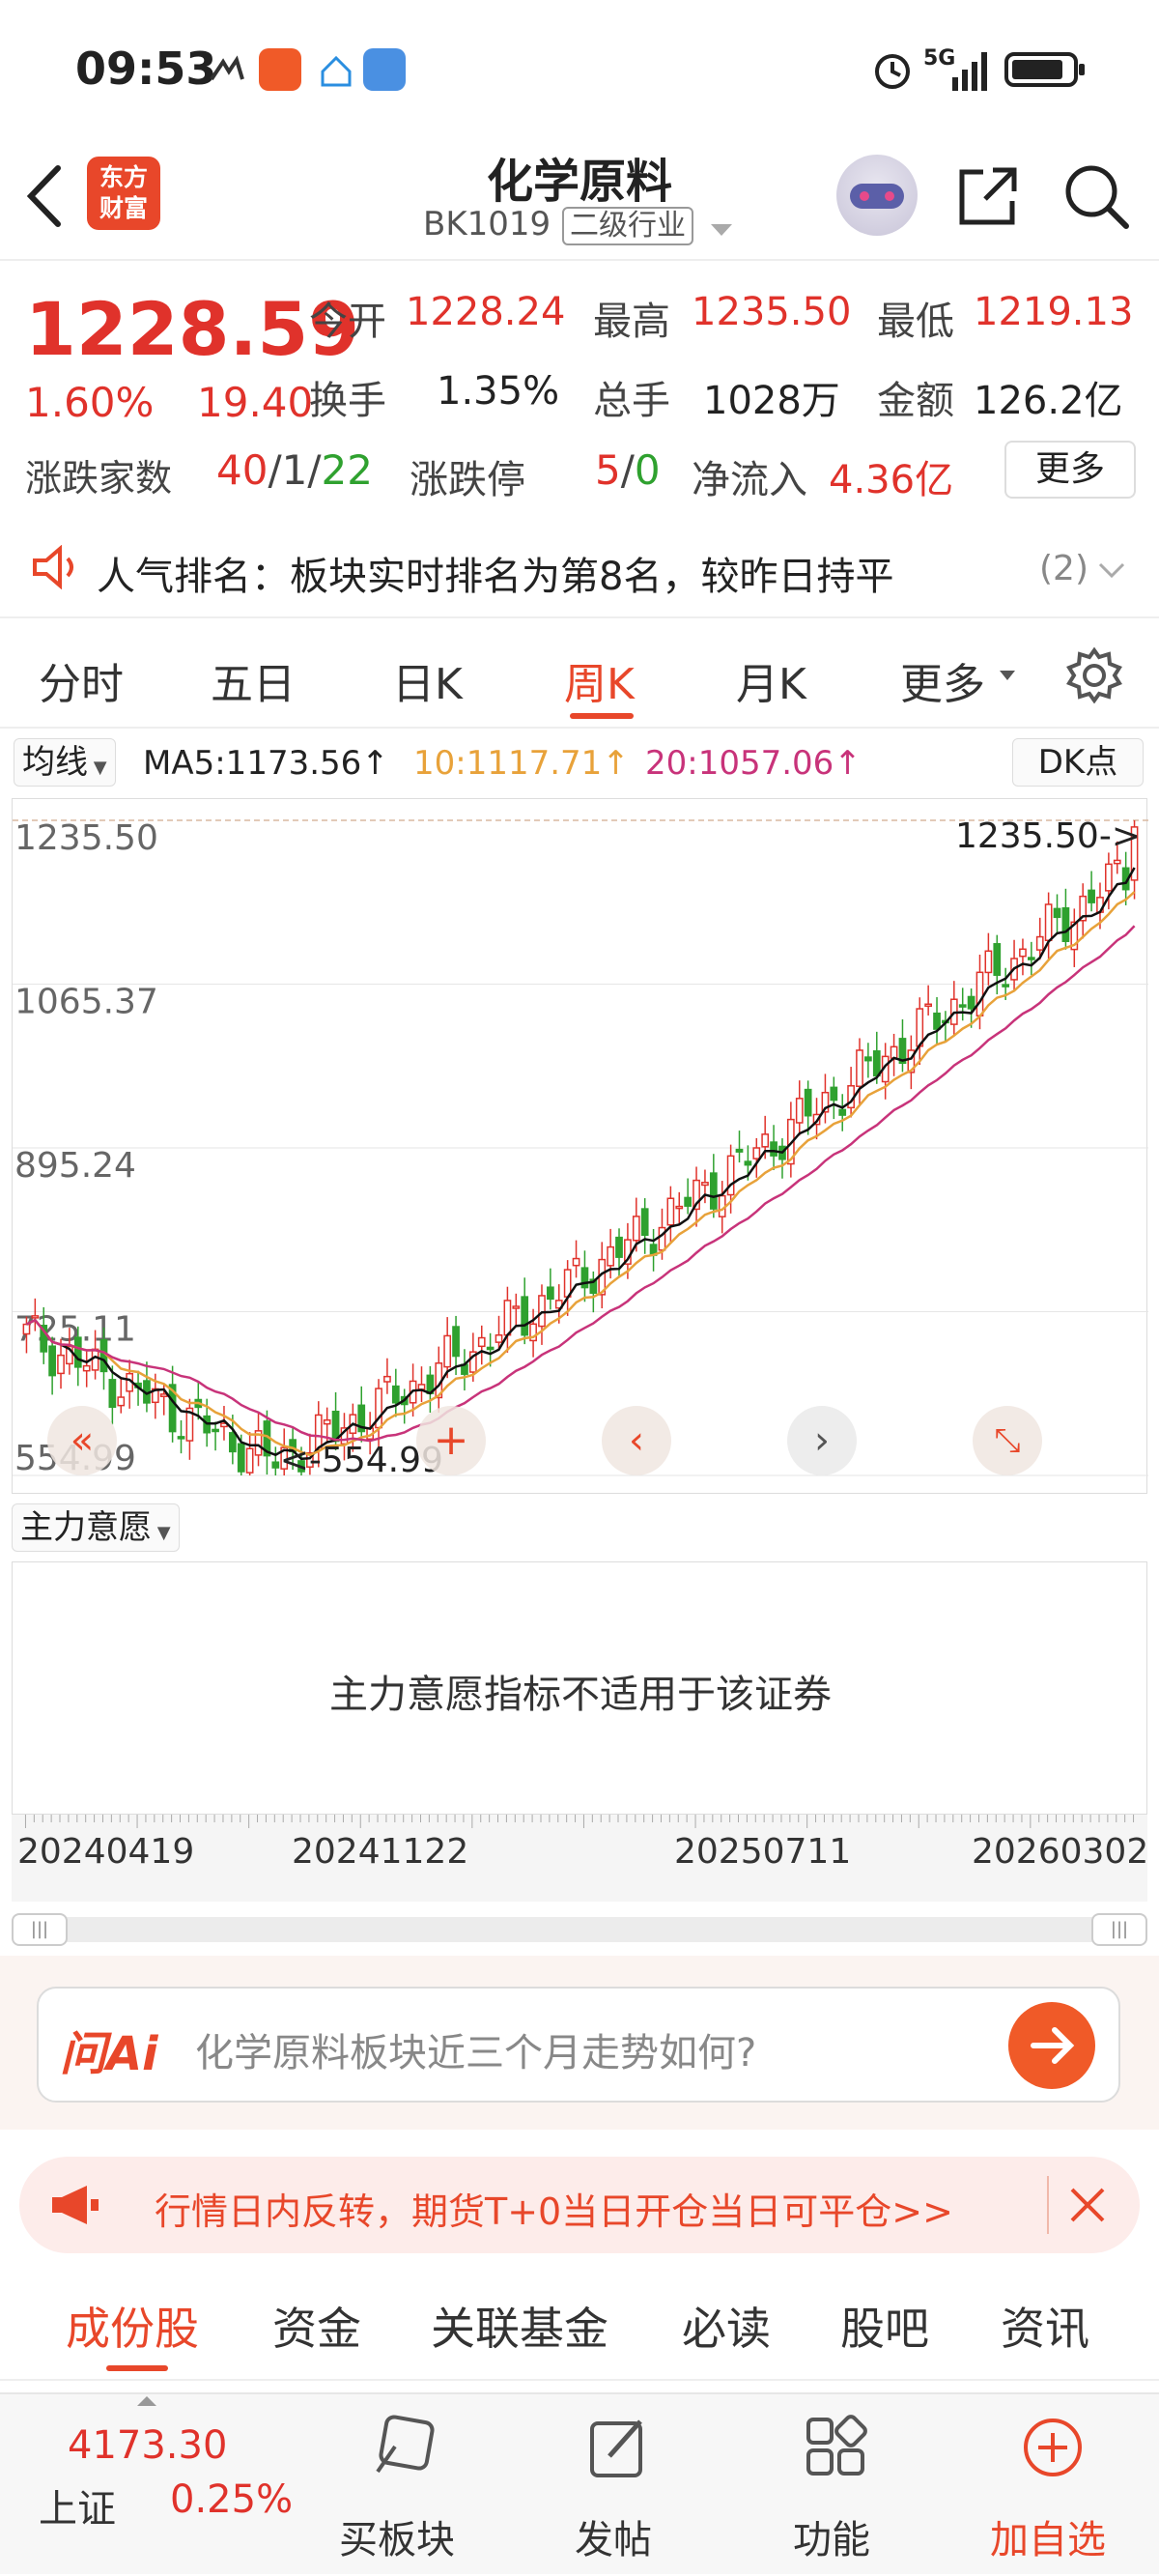  What do you see at coordinates (384, 70) in the screenshot?
I see `message-app-icon` at bounding box center [384, 70].